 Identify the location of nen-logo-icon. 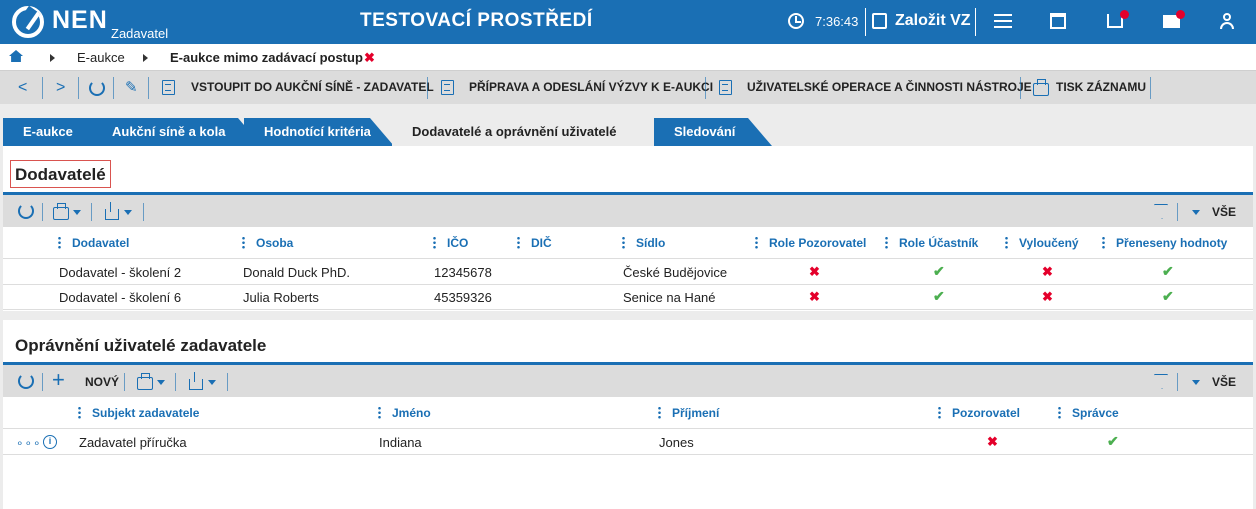
(28, 22).